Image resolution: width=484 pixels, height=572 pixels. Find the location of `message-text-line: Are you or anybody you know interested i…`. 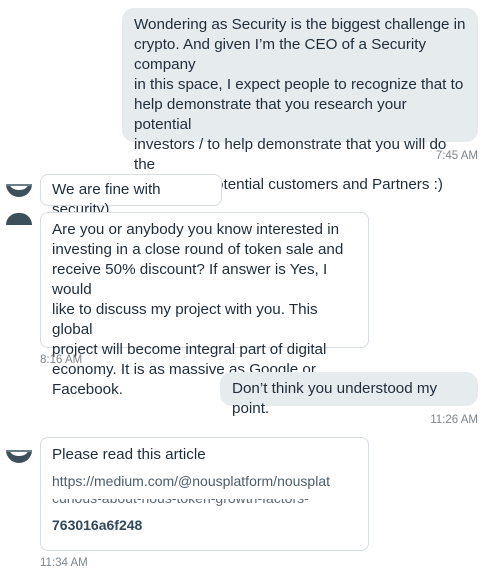

message-text-line: Are you or anybody you know interested i… is located at coordinates (196, 229).